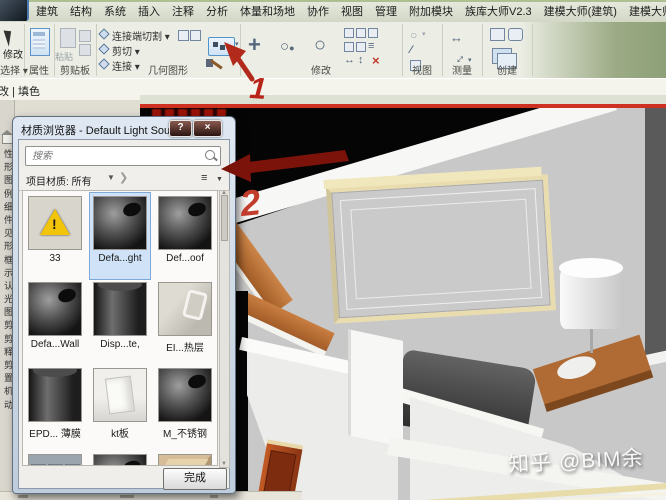 This screenshot has height=500, width=666. What do you see at coordinates (219, 179) in the screenshot?
I see `list-view-caret-icon: ▼` at bounding box center [219, 179].